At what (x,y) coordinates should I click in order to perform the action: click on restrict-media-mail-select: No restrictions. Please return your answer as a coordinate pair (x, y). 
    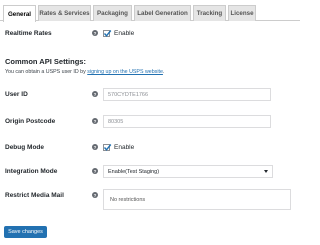
    Looking at the image, I should click on (197, 199).